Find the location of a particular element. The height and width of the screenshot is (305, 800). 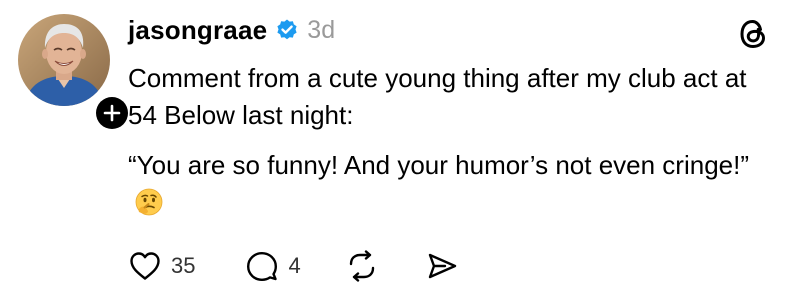

like-count: 35 is located at coordinates (183, 265).